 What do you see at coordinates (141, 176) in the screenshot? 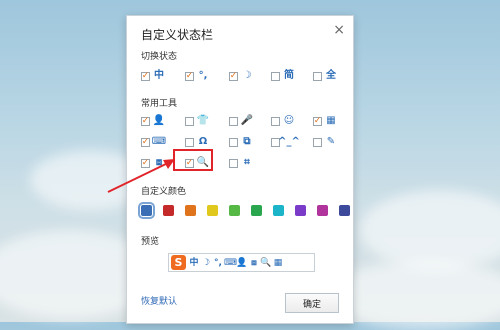
I see `annotation-arrow` at bounding box center [141, 176].